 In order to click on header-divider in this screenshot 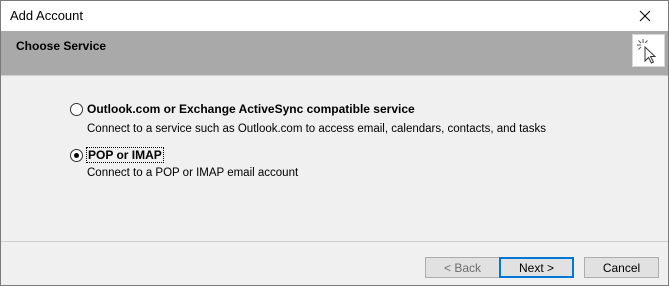, I will do `click(334, 75)`.